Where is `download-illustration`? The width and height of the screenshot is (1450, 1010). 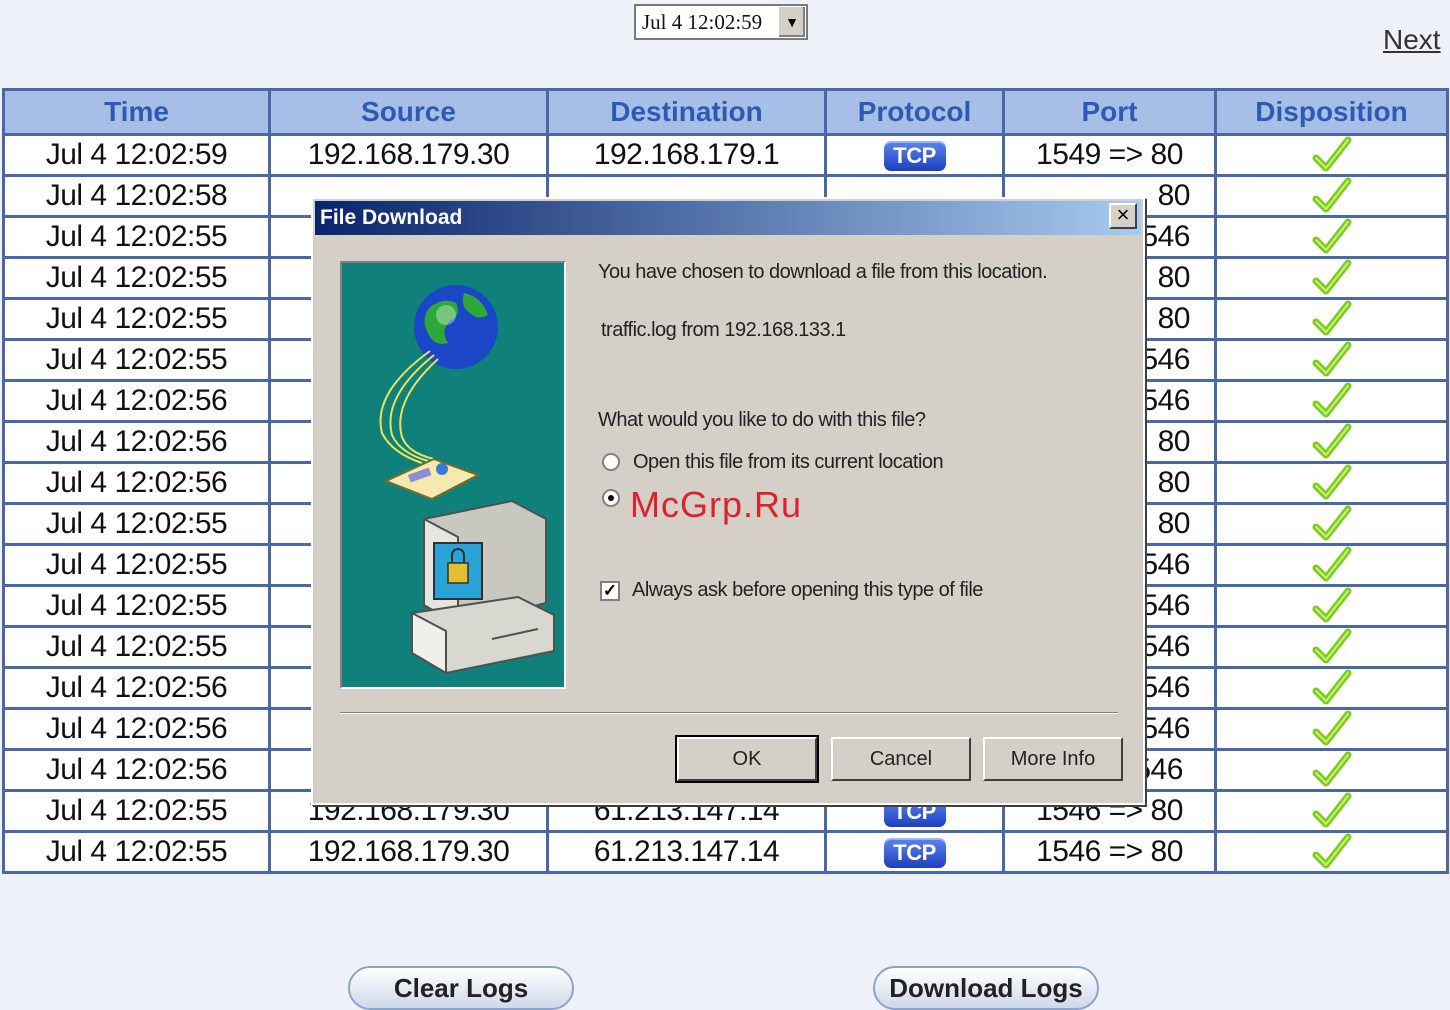 download-illustration is located at coordinates (453, 475).